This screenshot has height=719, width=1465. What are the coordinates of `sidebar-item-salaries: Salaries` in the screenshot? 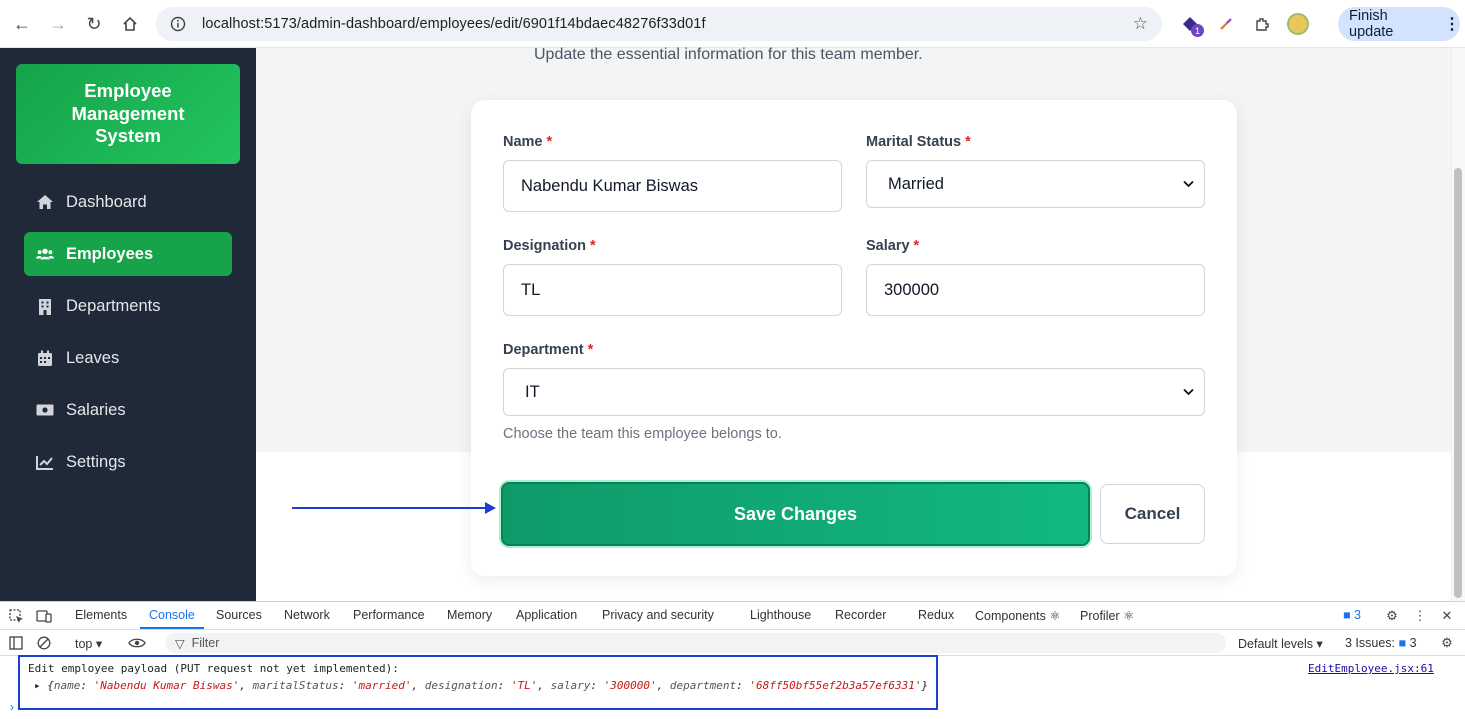 It's located at (128, 410).